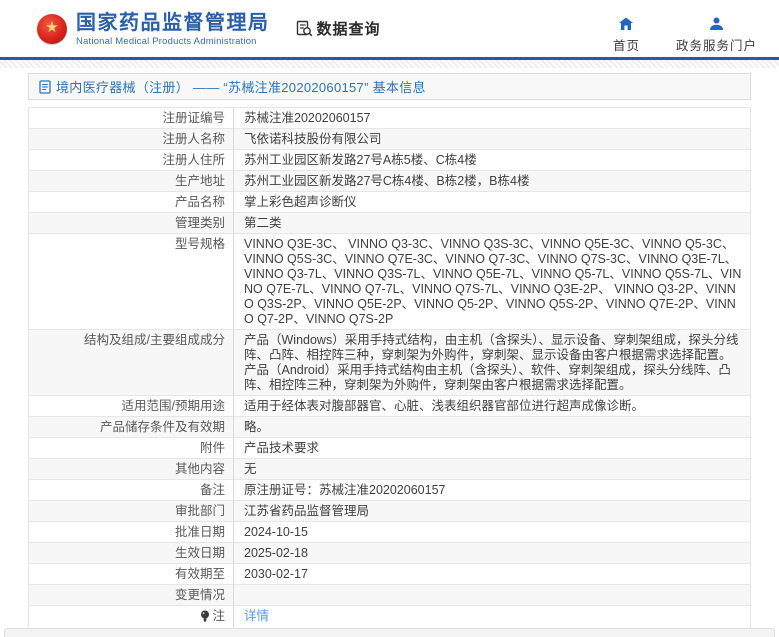 Image resolution: width=779 pixels, height=637 pixels. What do you see at coordinates (131, 511) in the screenshot?
I see `row-label: 审批部门` at bounding box center [131, 511].